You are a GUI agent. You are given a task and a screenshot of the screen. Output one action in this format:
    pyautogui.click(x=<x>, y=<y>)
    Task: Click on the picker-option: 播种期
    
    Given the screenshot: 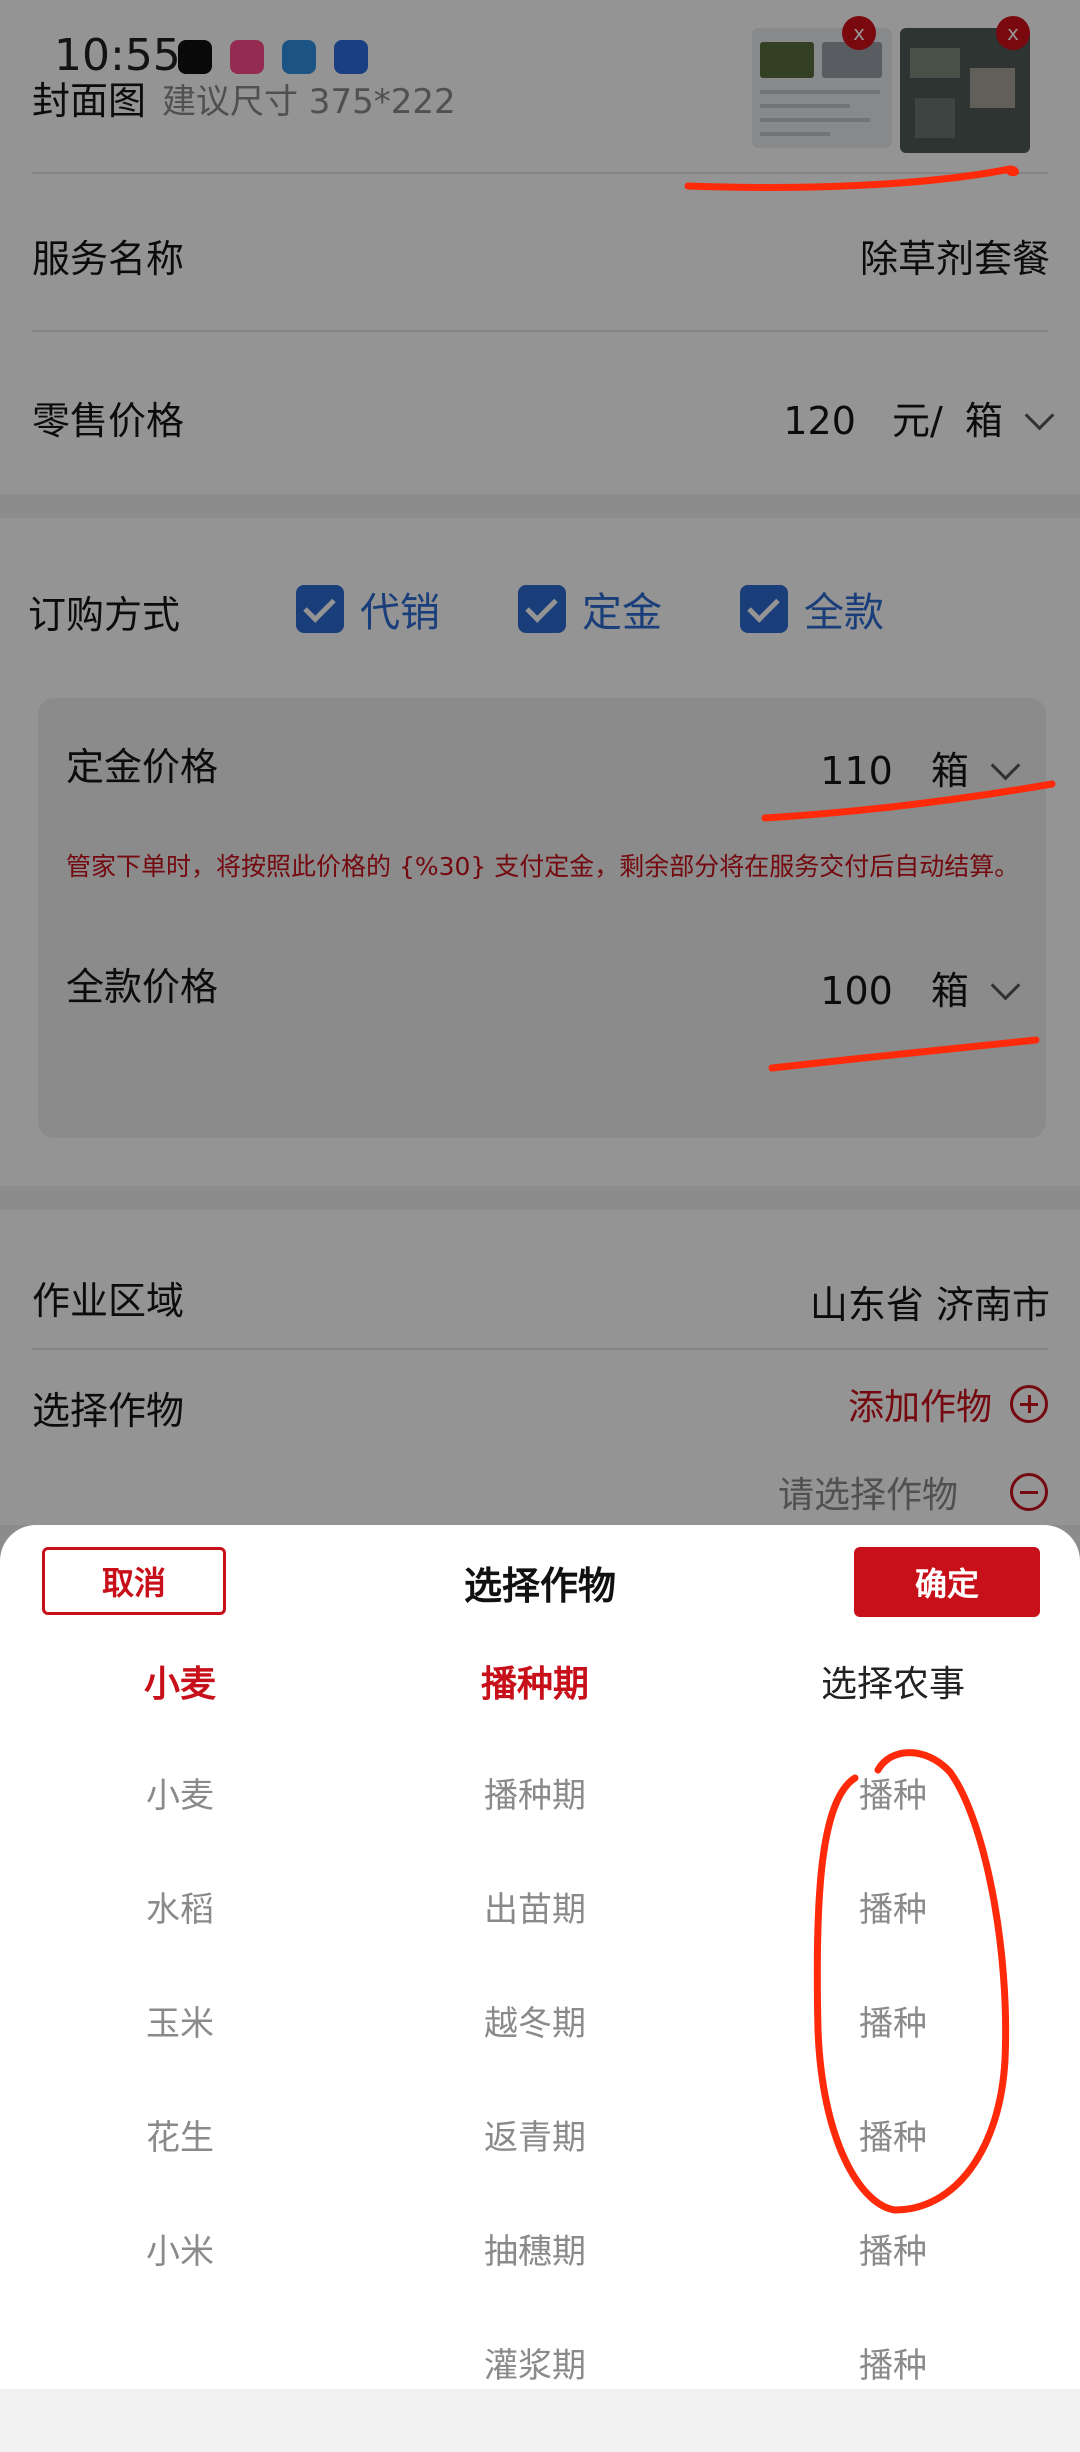 What is the action you would take?
    pyautogui.click(x=535, y=1825)
    